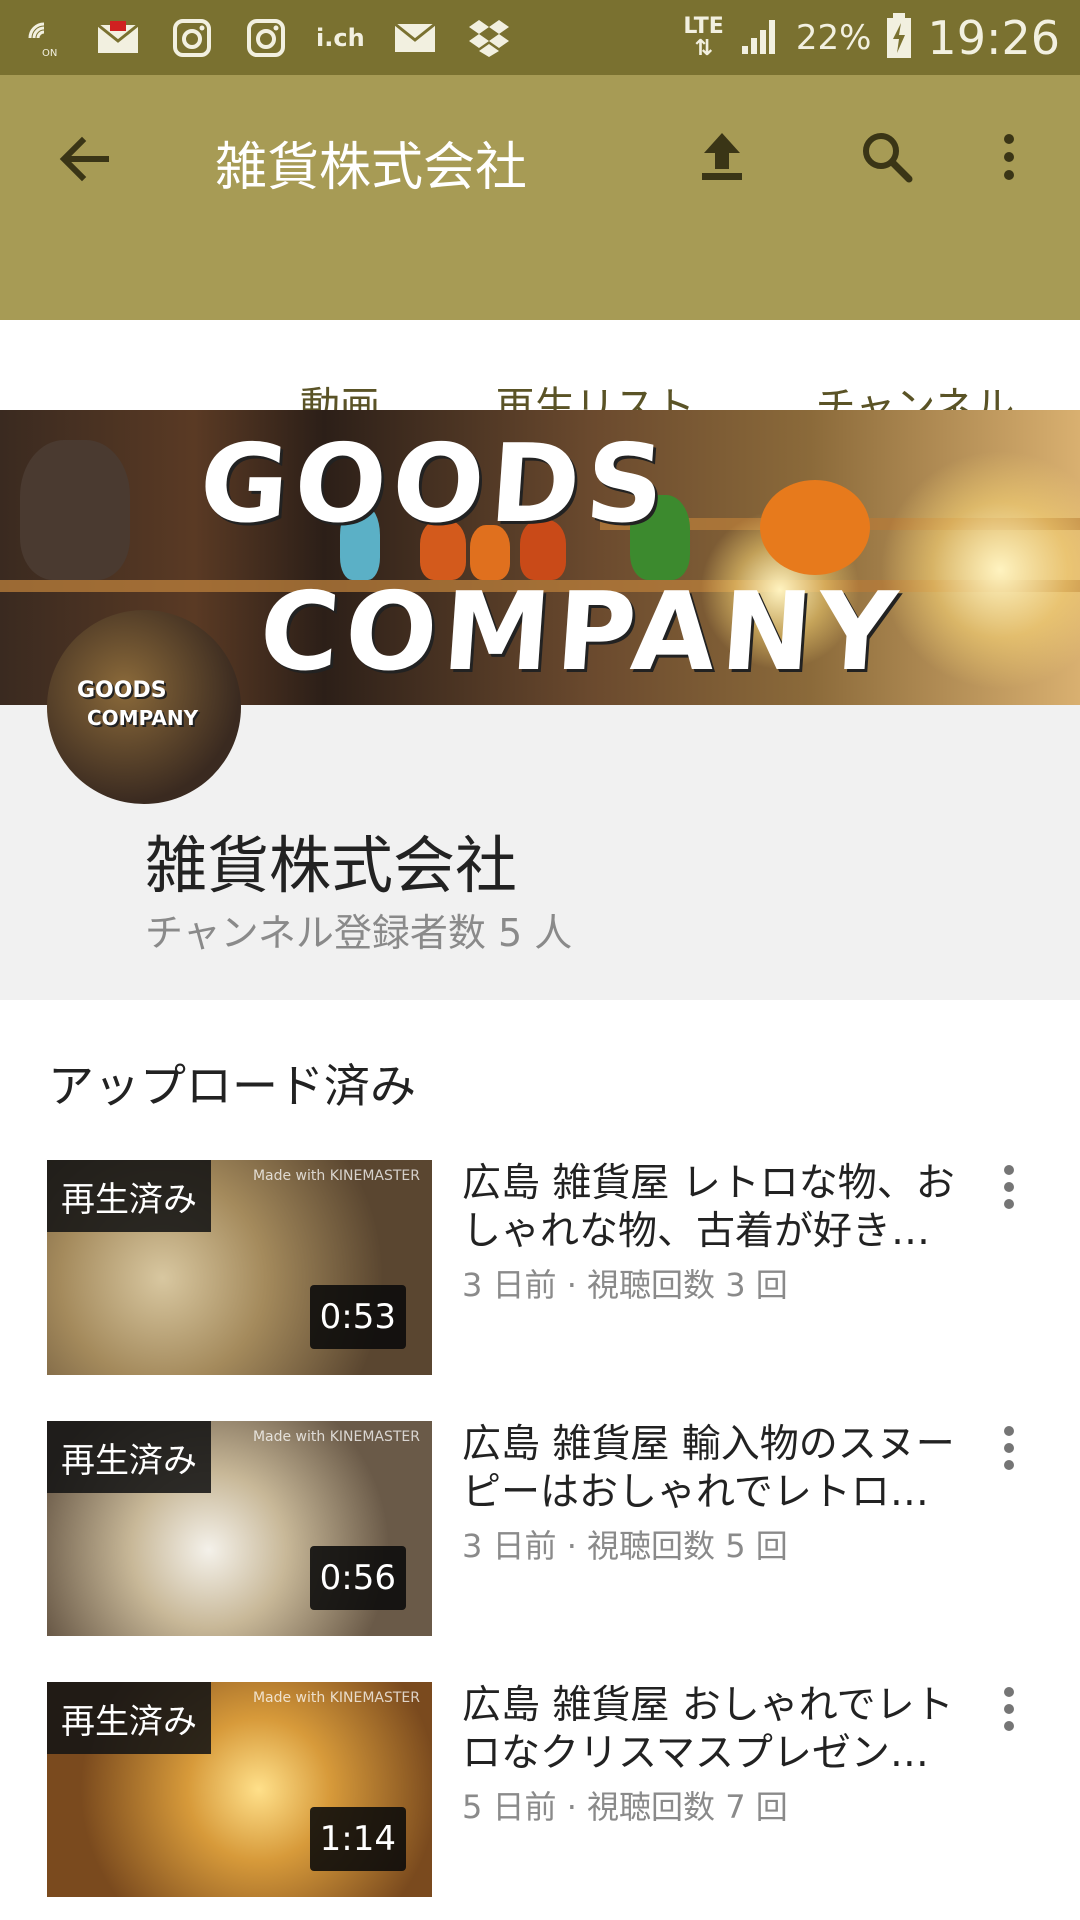 The height and width of the screenshot is (1920, 1080). Describe the element at coordinates (993, 37) in the screenshot. I see `clock: 19:26` at that location.